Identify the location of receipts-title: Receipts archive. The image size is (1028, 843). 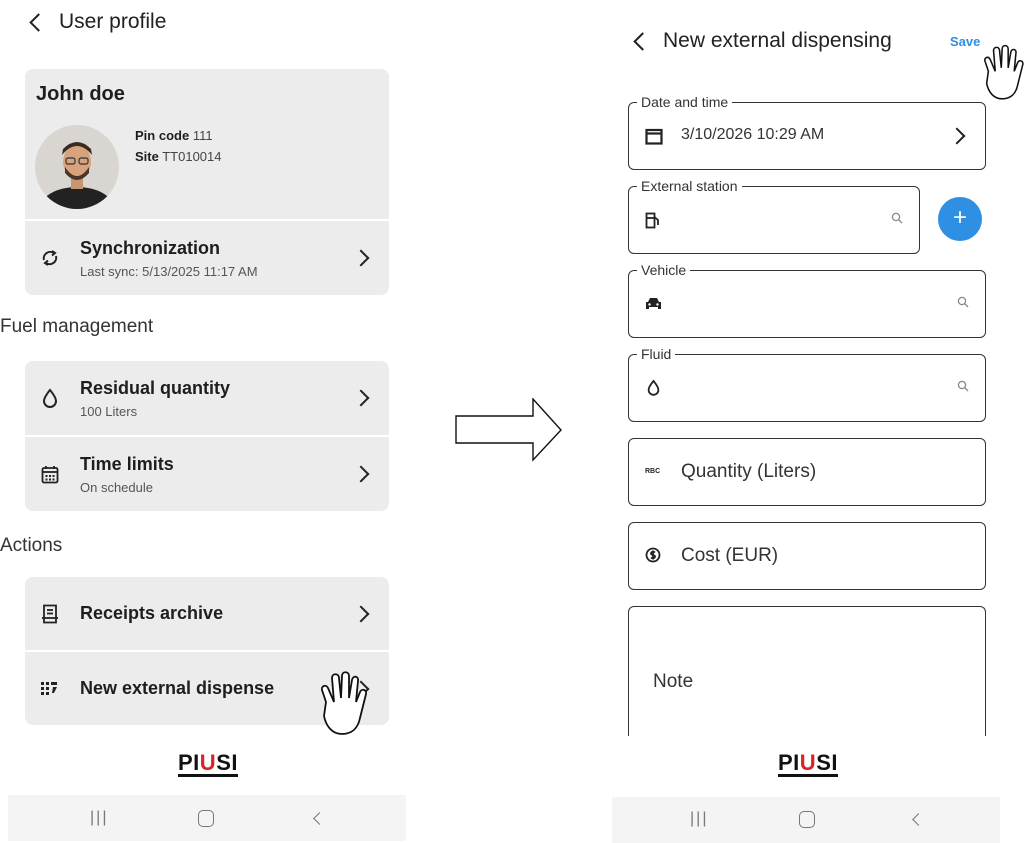
(152, 613).